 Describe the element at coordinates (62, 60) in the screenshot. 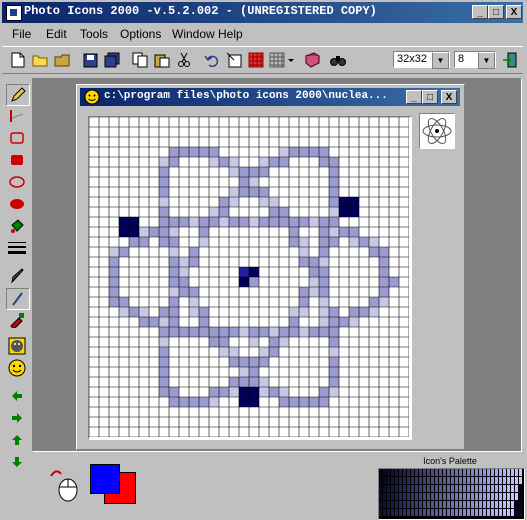

I see `folder-icon` at that location.